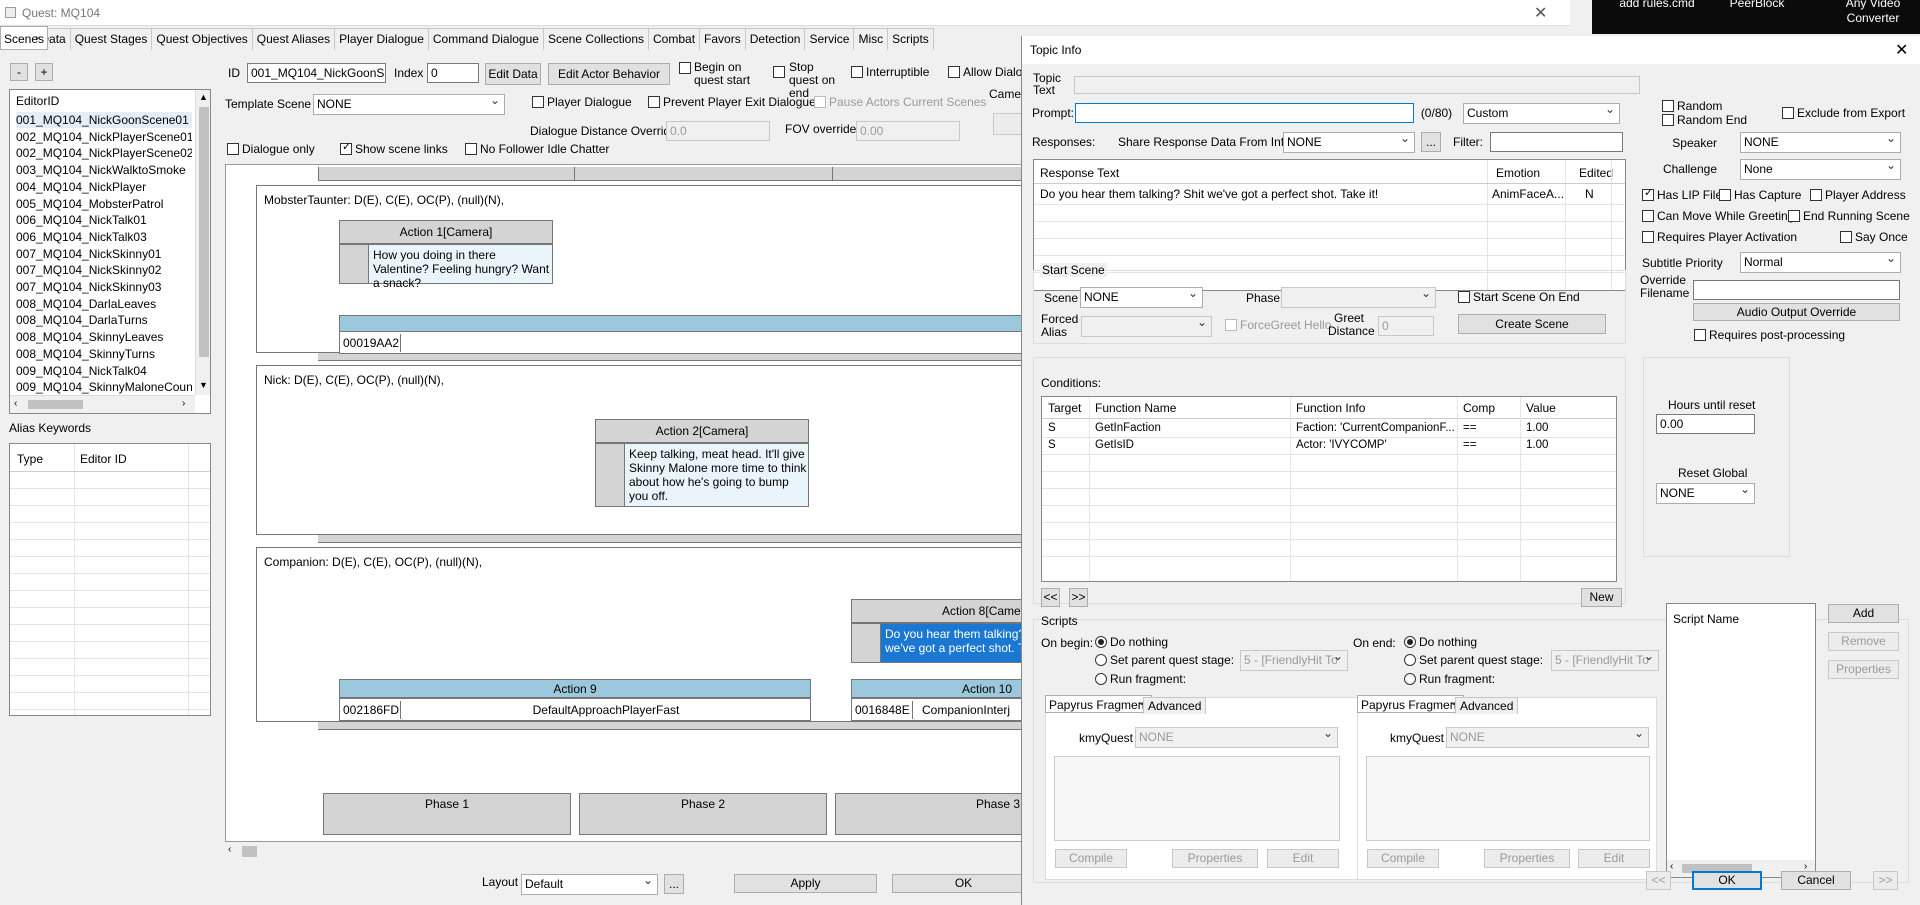 The image size is (1920, 905). Describe the element at coordinates (1236, 737) in the screenshot. I see `begin-kmyquest-select: NONE` at that location.